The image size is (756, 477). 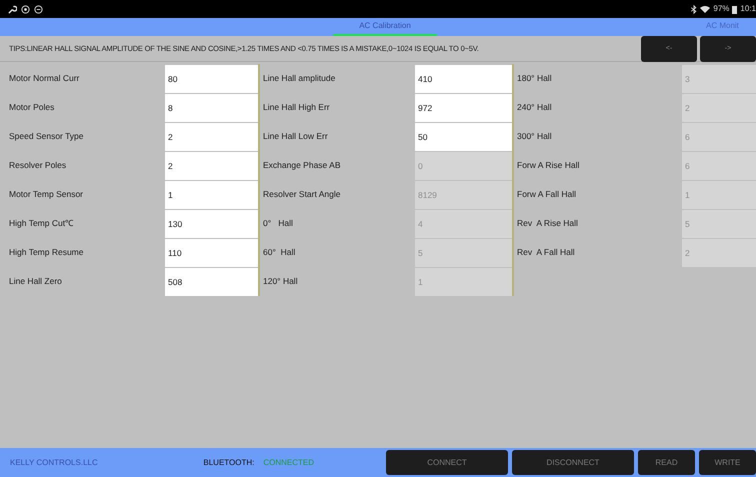 What do you see at coordinates (694, 9) in the screenshot?
I see `bluetooth-icon` at bounding box center [694, 9].